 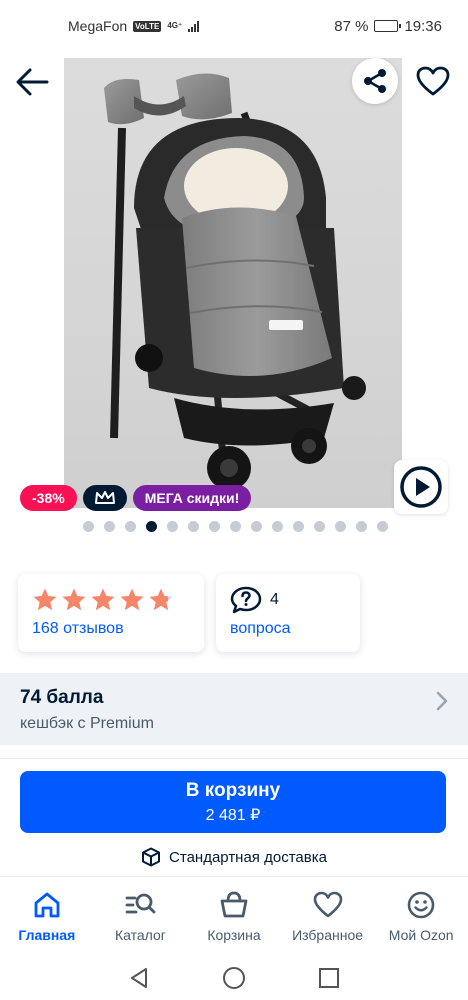 I want to click on play-icon, so click(x=421, y=487).